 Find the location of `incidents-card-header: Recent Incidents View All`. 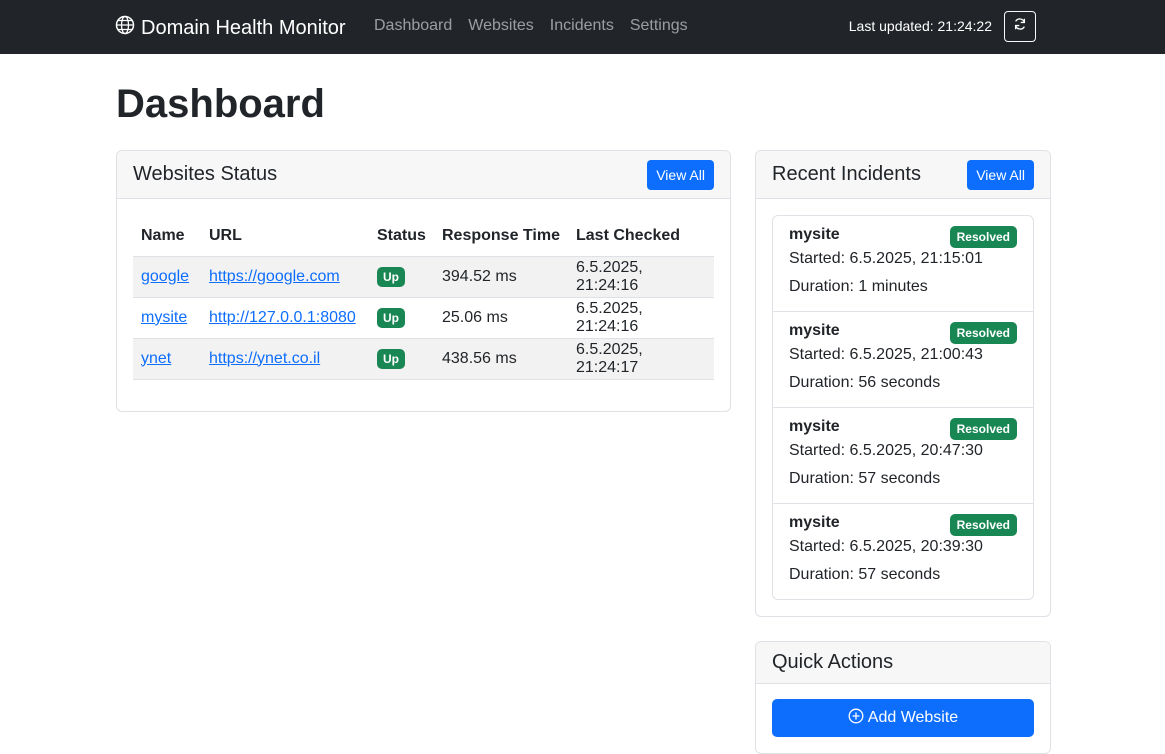

incidents-card-header: Recent Incidents View All is located at coordinates (903, 175).